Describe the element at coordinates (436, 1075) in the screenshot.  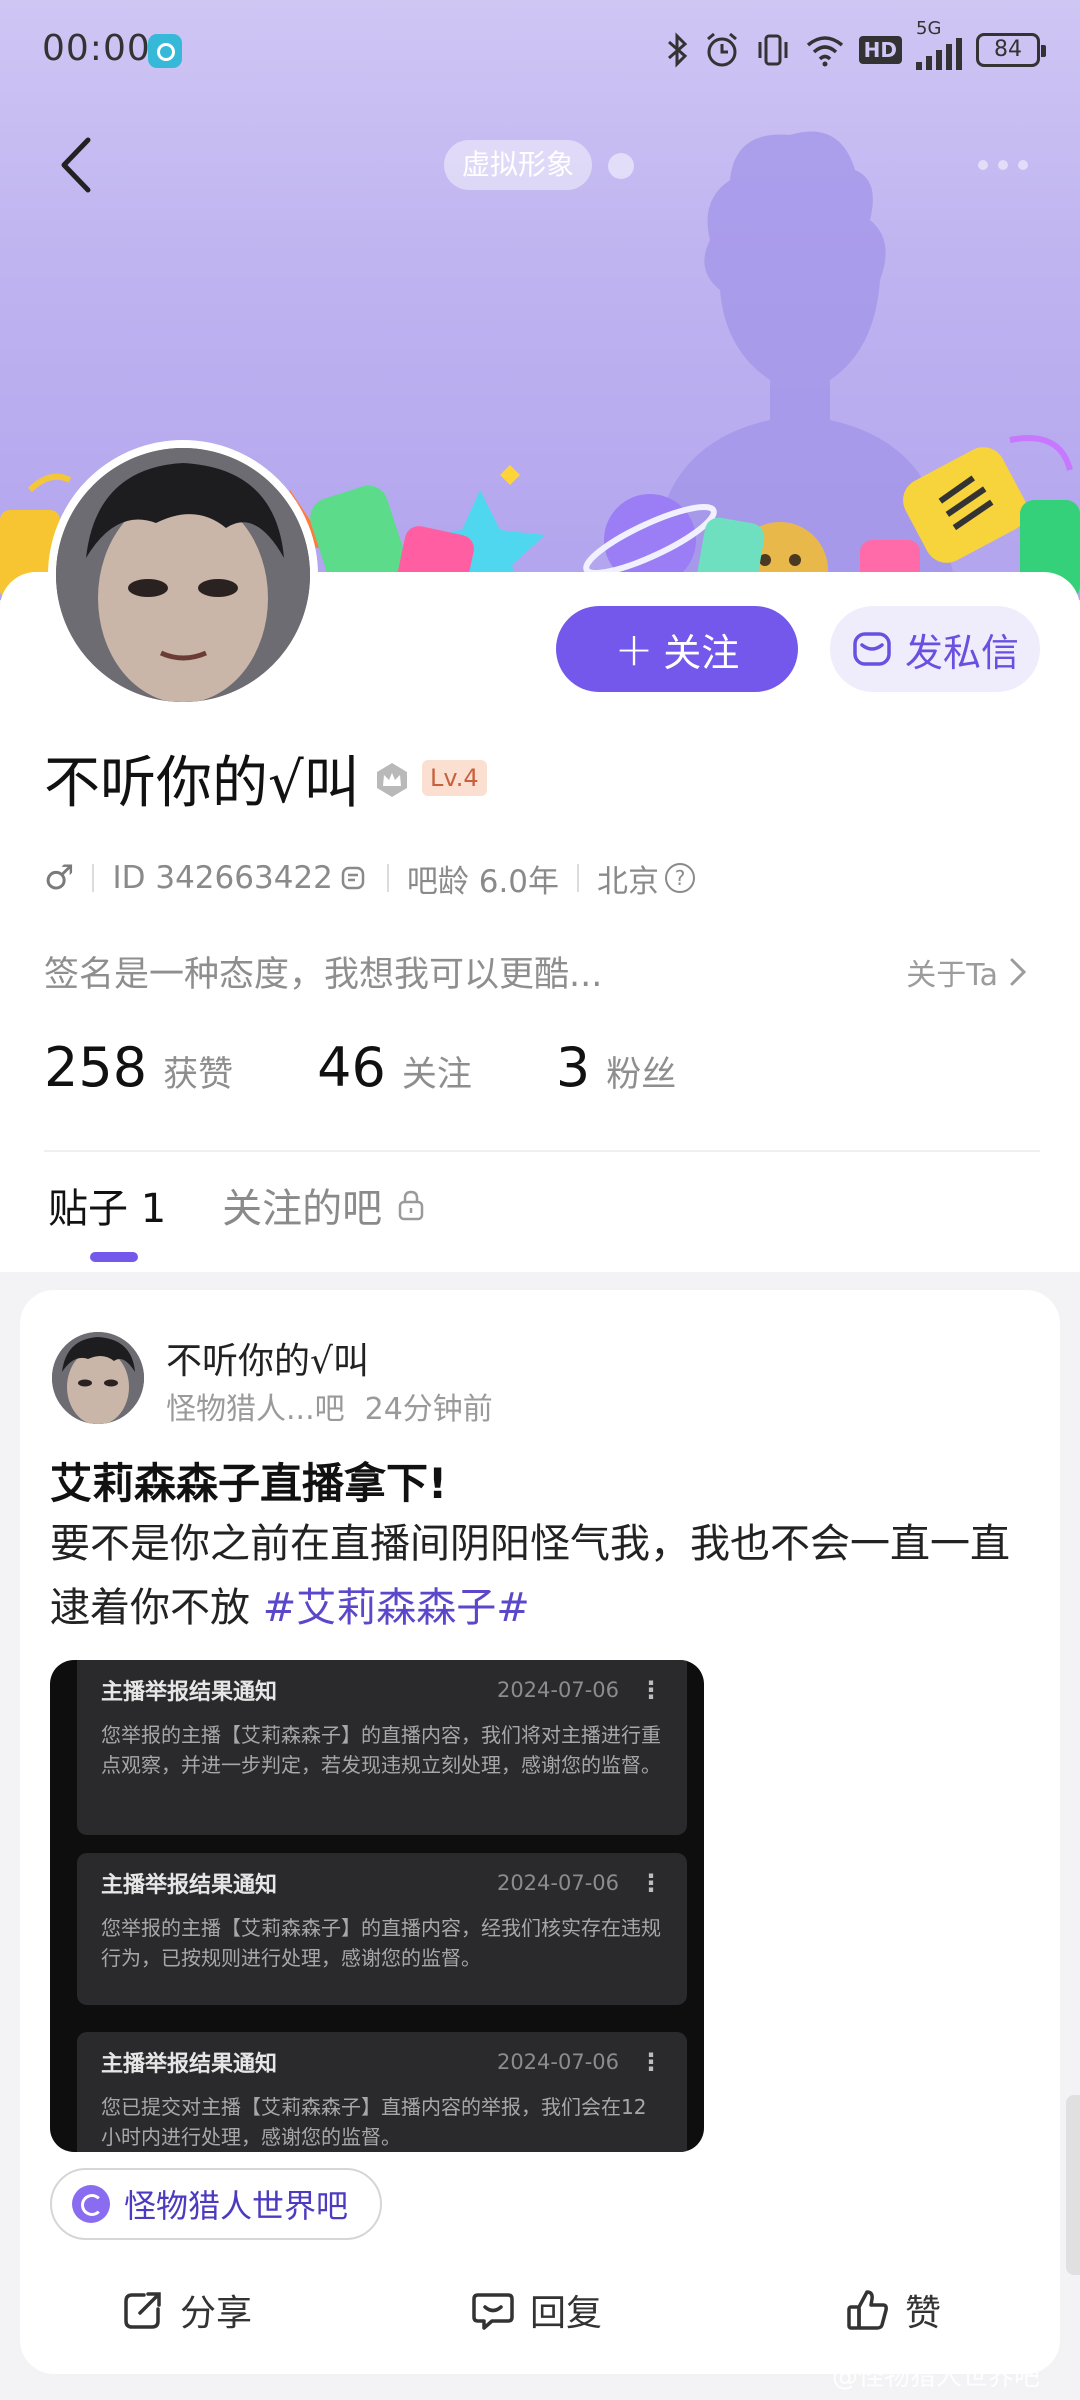
I see `stat-label: 关注` at that location.